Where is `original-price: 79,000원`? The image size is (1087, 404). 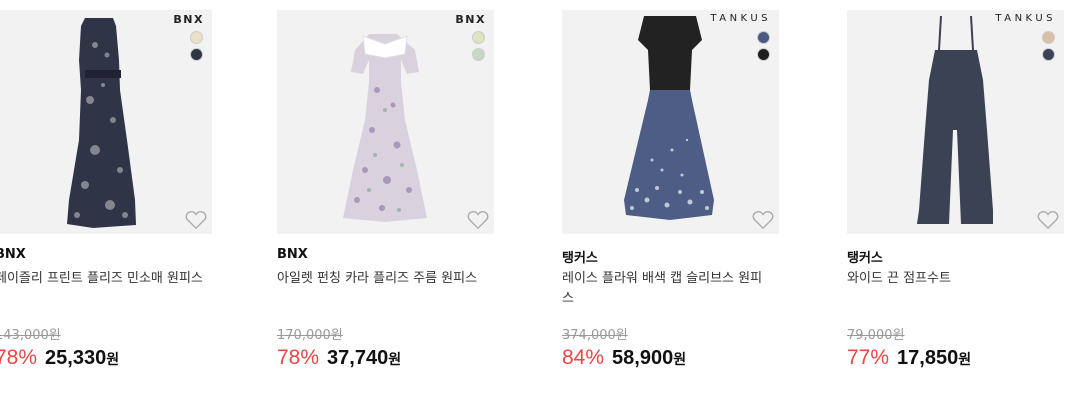
original-price: 79,000원 is located at coordinates (876, 335).